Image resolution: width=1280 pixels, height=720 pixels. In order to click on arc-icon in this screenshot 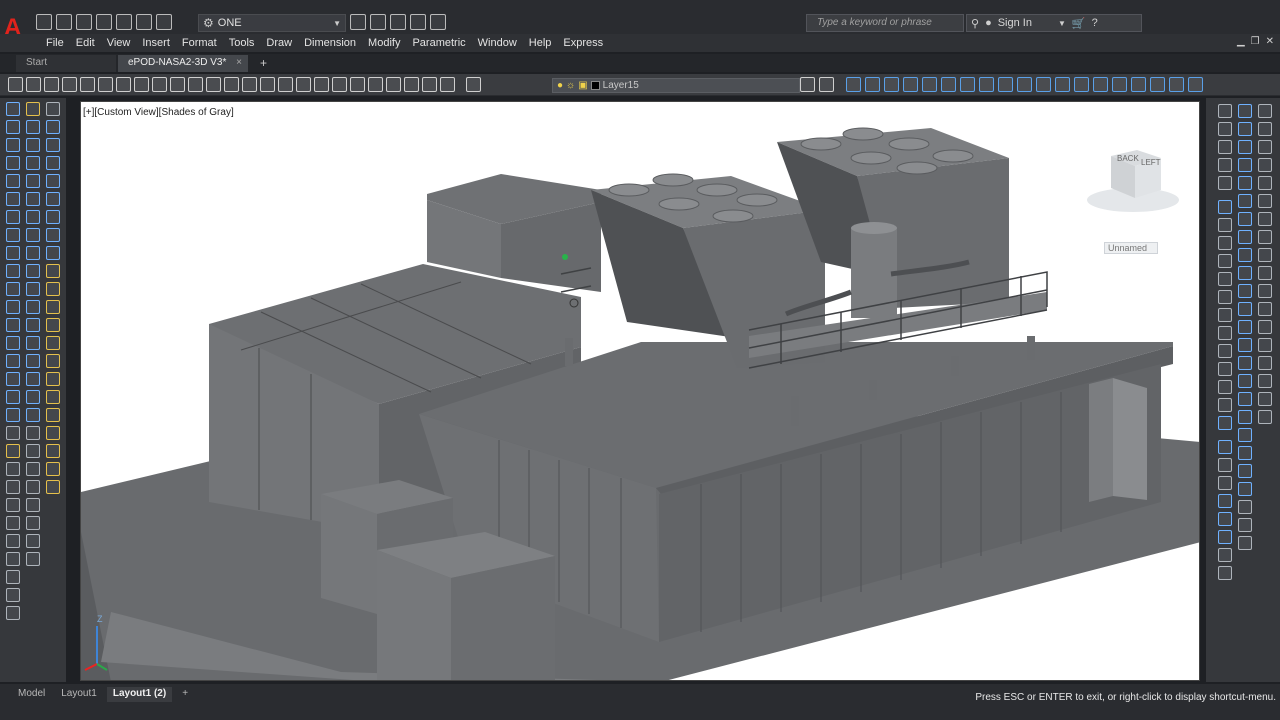, I will do `click(948, 84)`.